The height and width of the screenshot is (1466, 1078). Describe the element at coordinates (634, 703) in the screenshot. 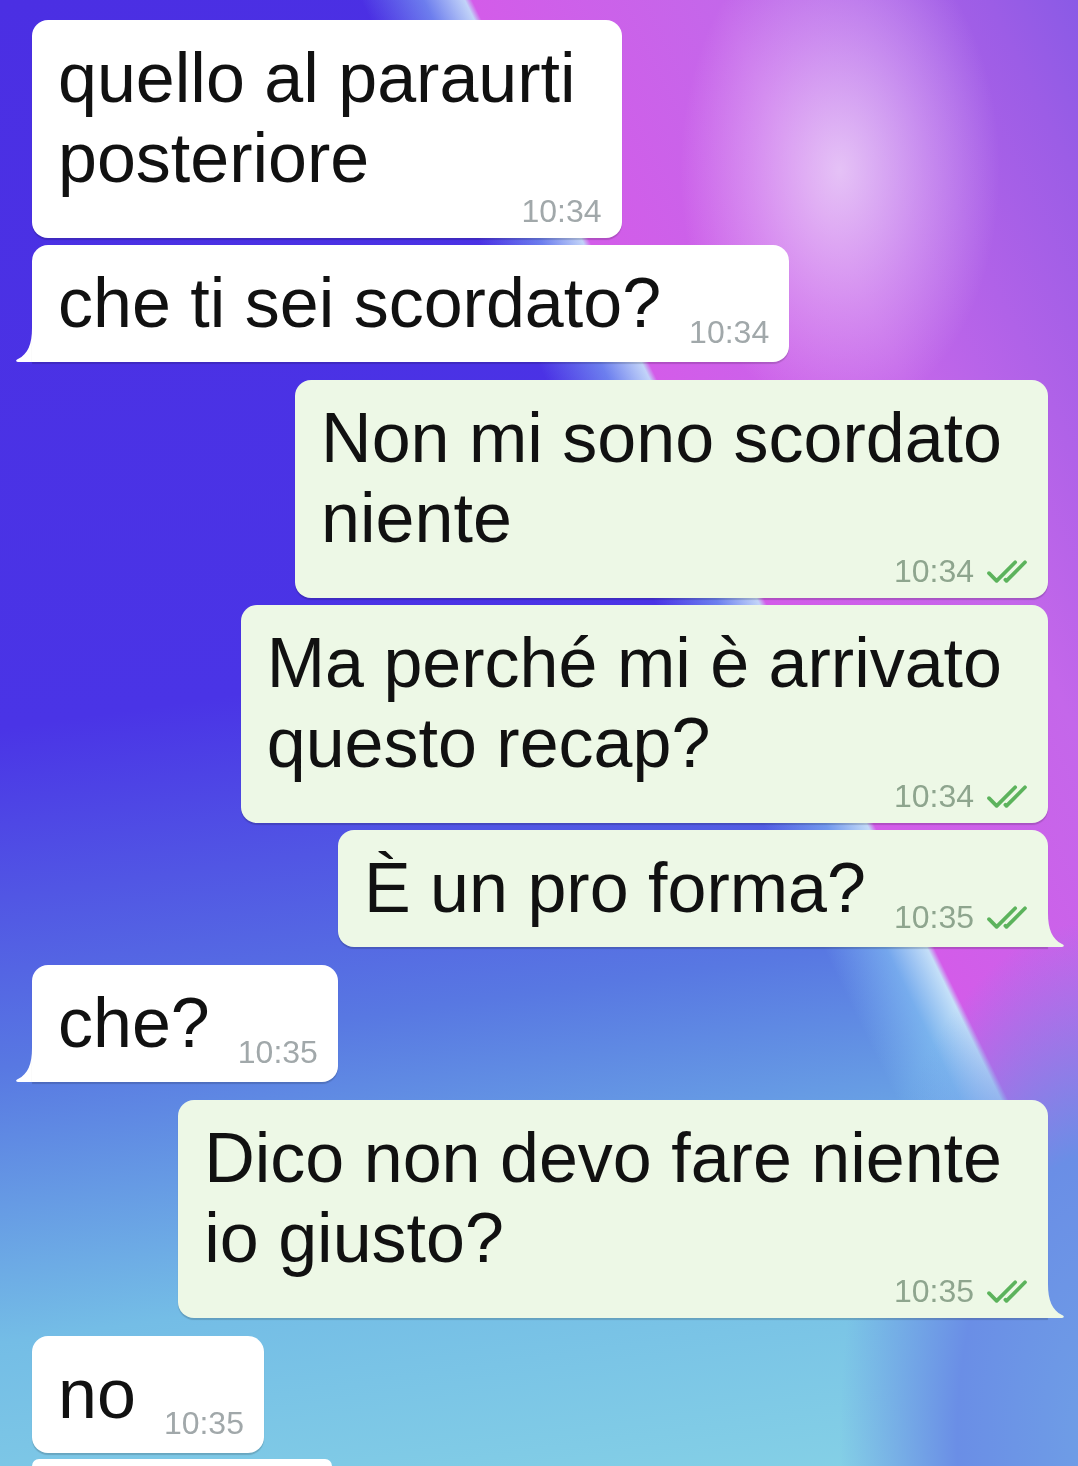

I see `message-text: Ma perché mi è arrivato questo recap?` at that location.